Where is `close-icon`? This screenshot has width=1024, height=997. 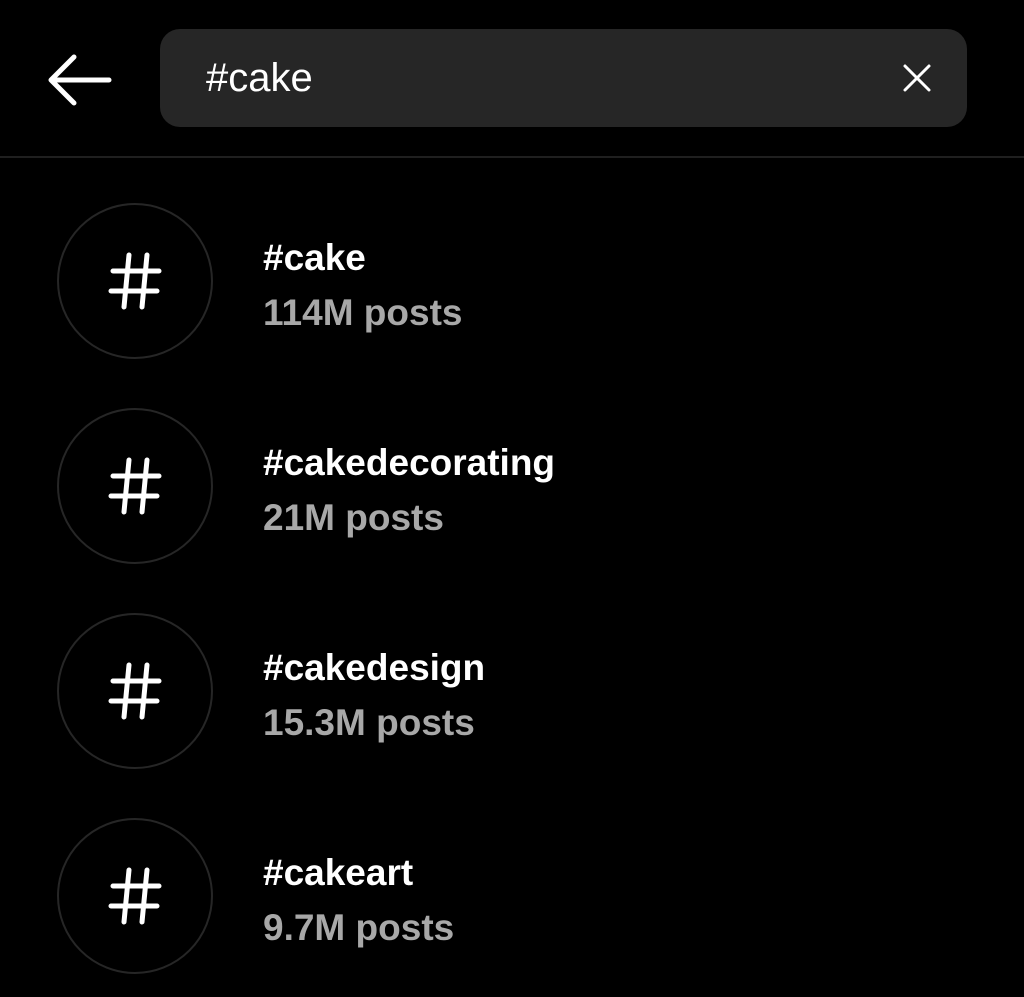
close-icon is located at coordinates (917, 78).